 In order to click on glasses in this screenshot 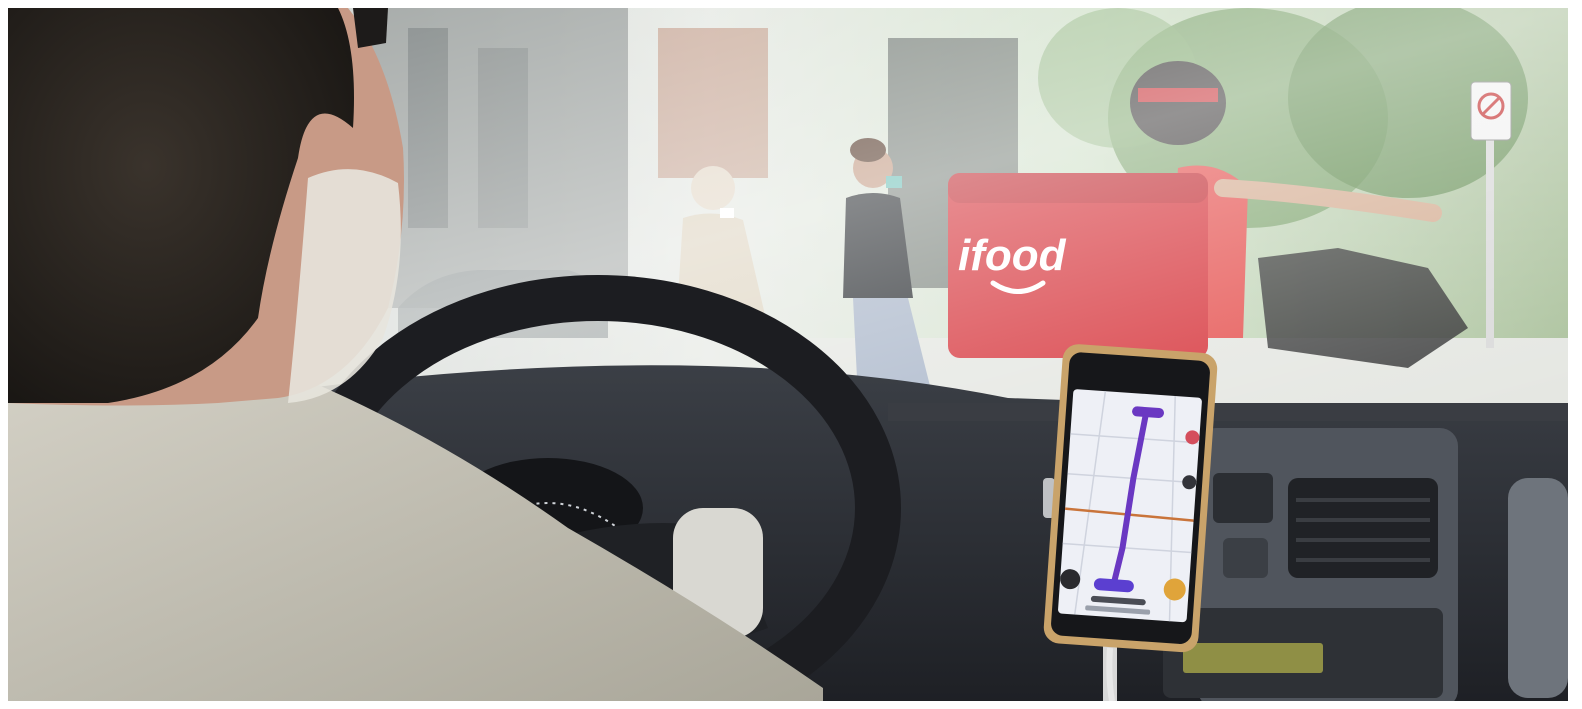, I will do `click(370, 28)`.